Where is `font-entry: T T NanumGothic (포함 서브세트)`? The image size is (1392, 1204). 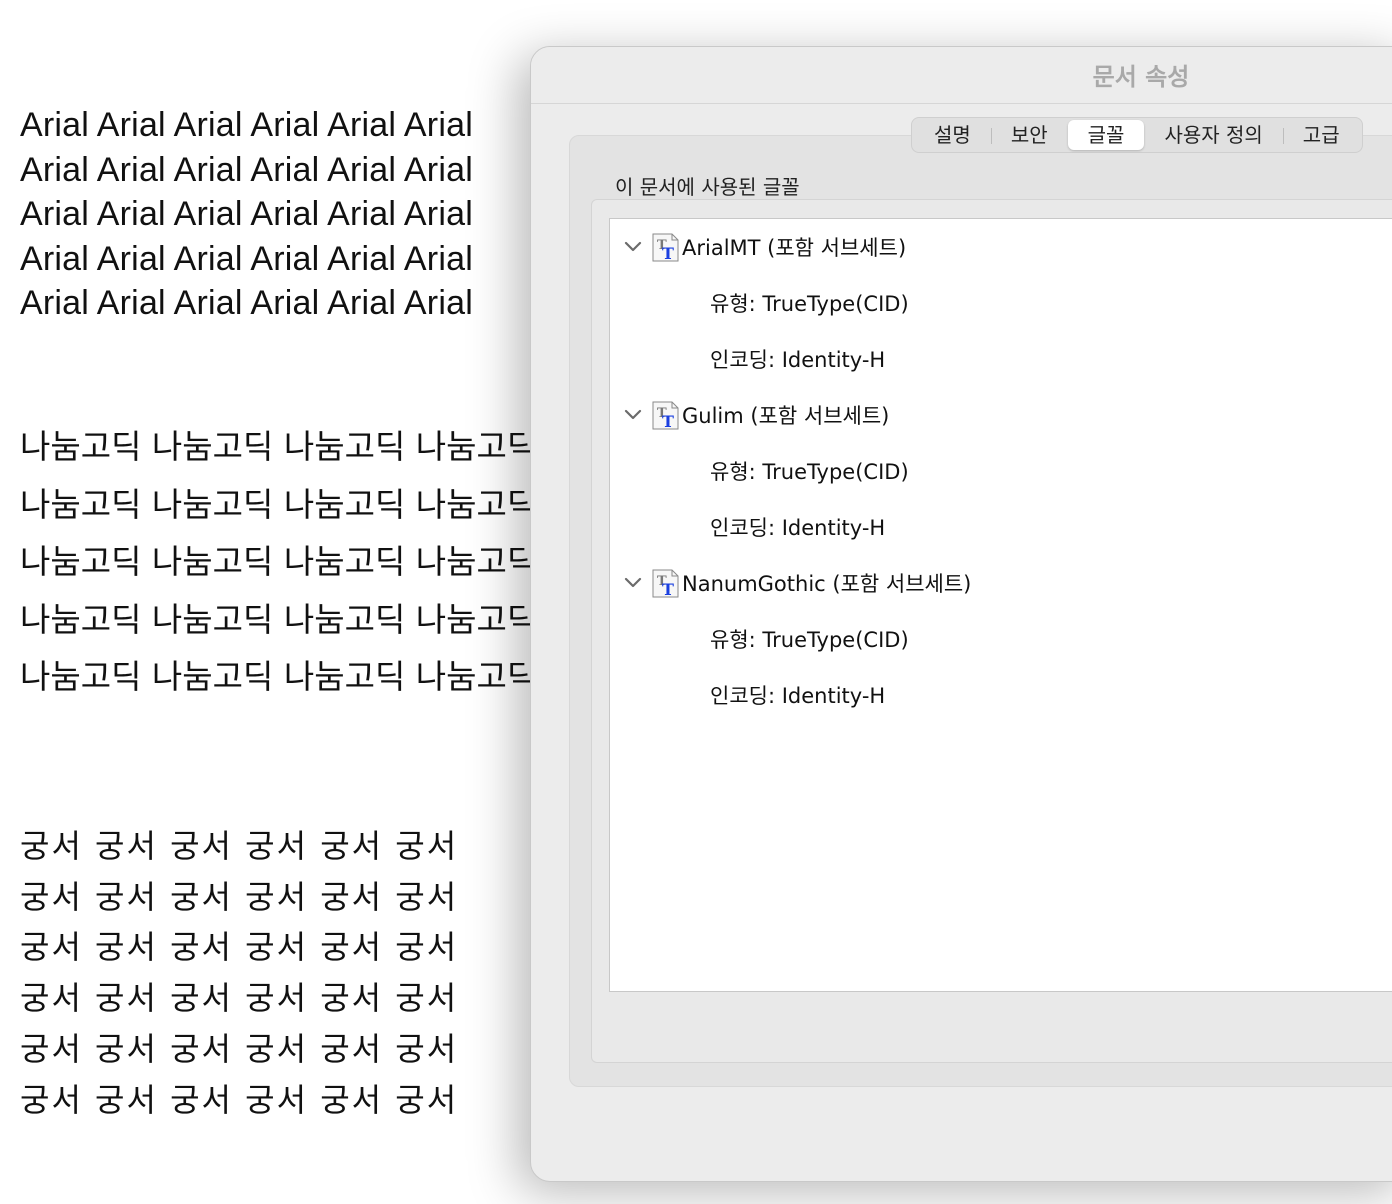
font-entry: T T NanumGothic (포함 서브세트) is located at coordinates (790, 583).